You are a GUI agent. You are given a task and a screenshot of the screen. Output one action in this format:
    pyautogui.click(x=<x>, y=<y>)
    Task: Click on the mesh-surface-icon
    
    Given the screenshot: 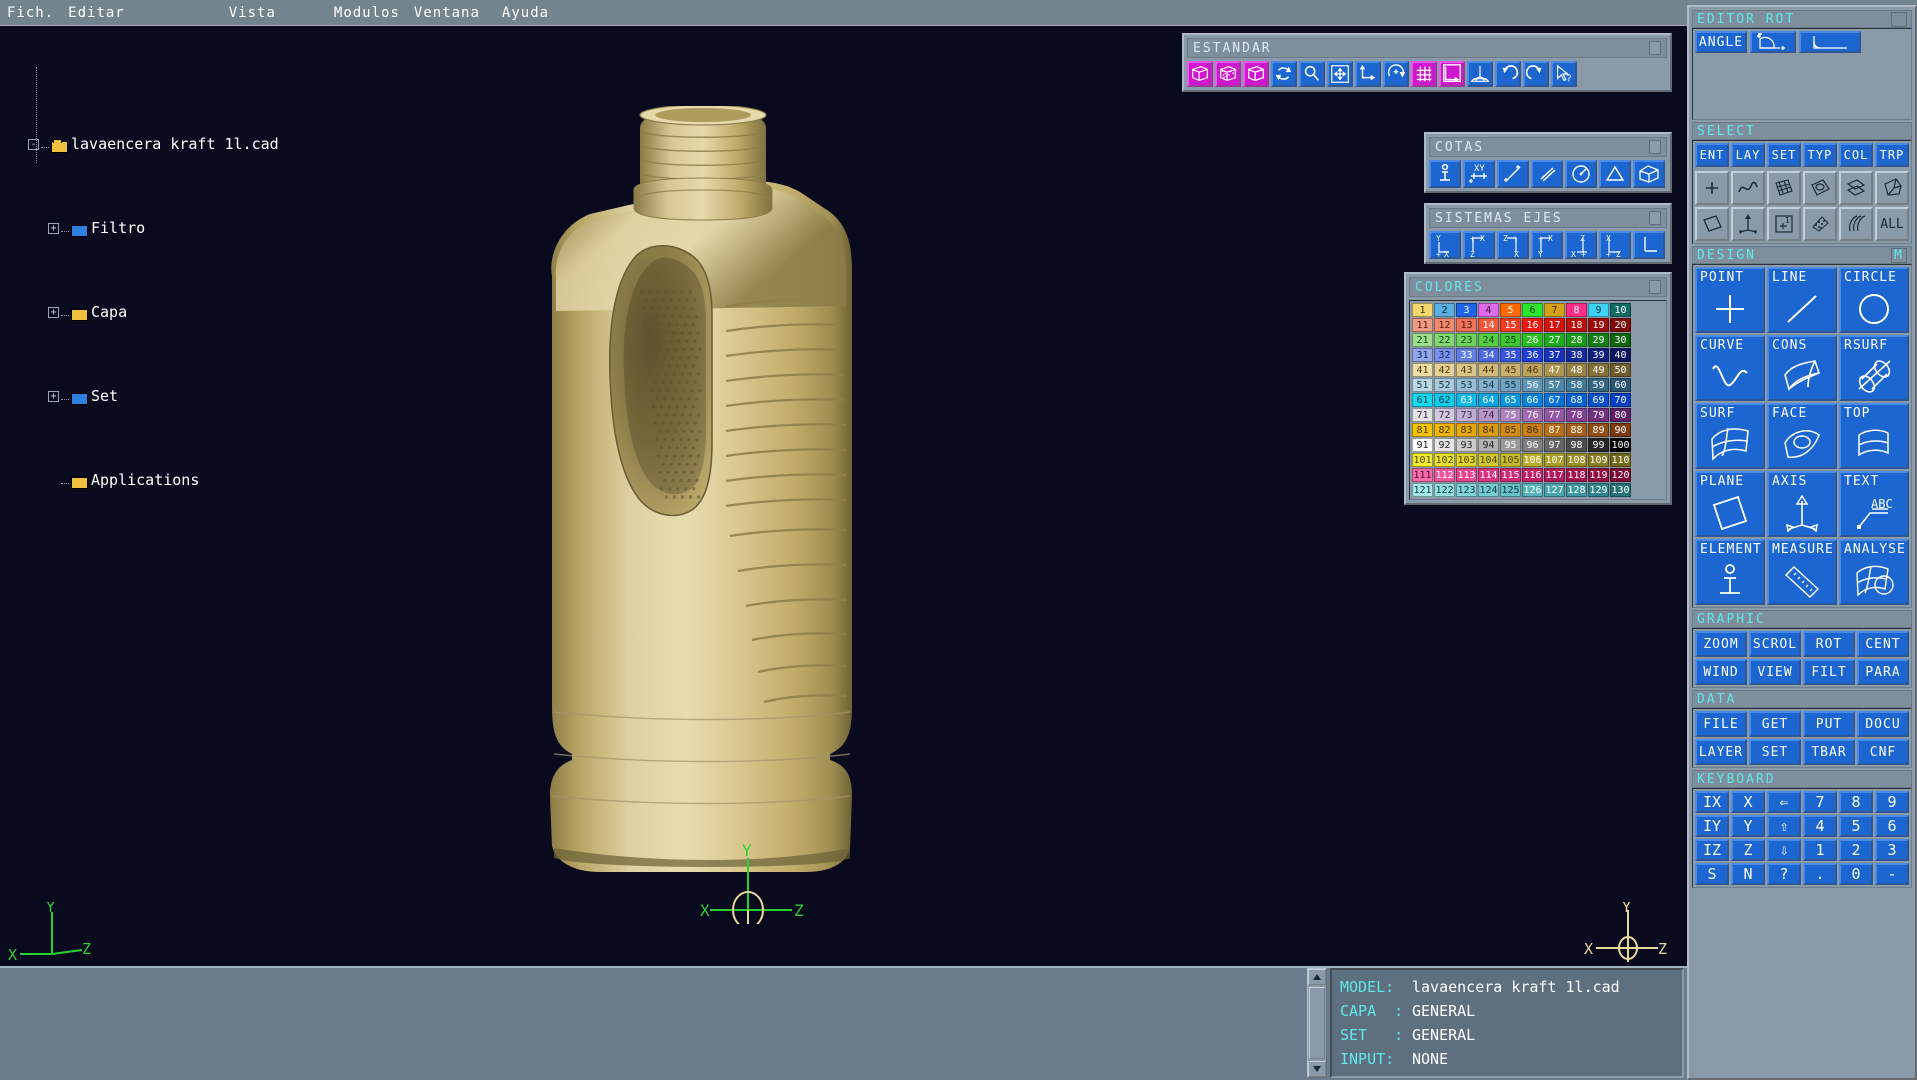 What is the action you would take?
    pyautogui.click(x=1784, y=188)
    